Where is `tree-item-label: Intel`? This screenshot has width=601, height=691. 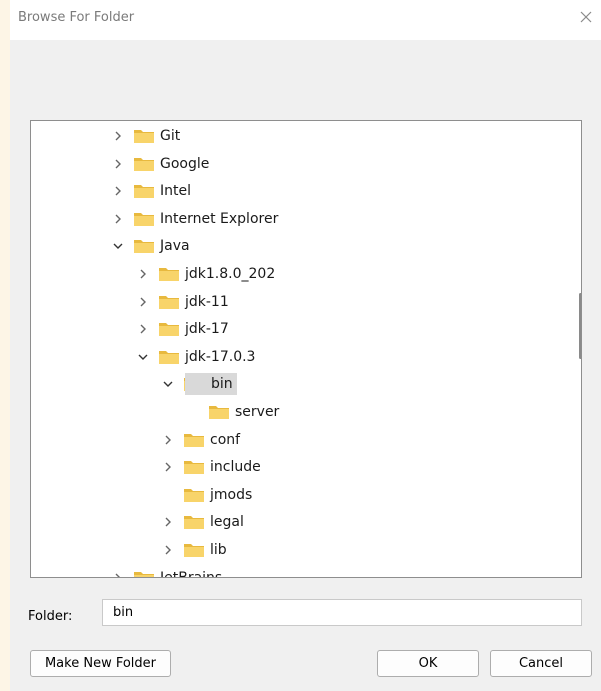 tree-item-label: Intel is located at coordinates (175, 191).